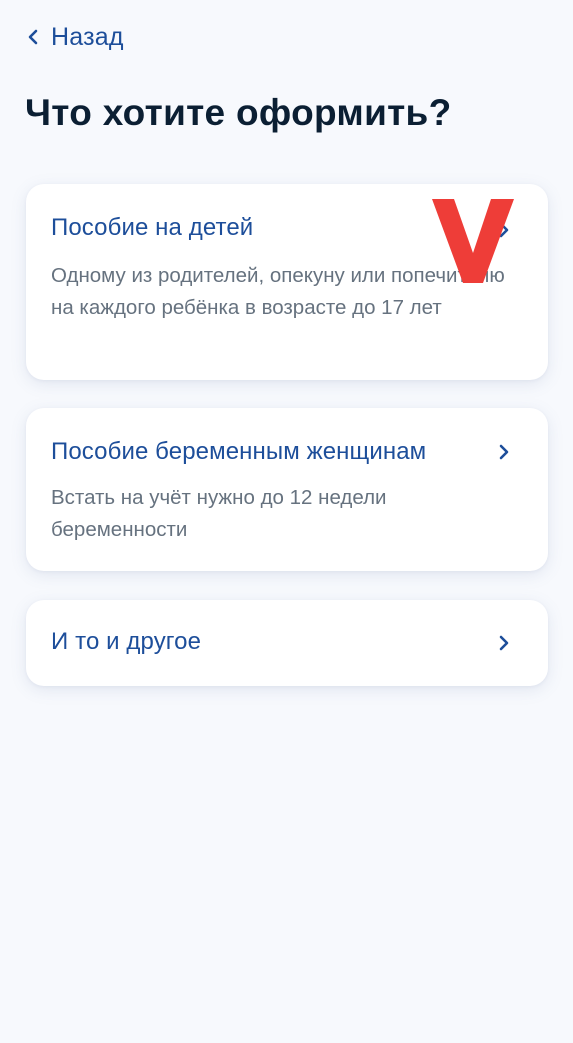  I want to click on back-button: Назад, so click(74, 37).